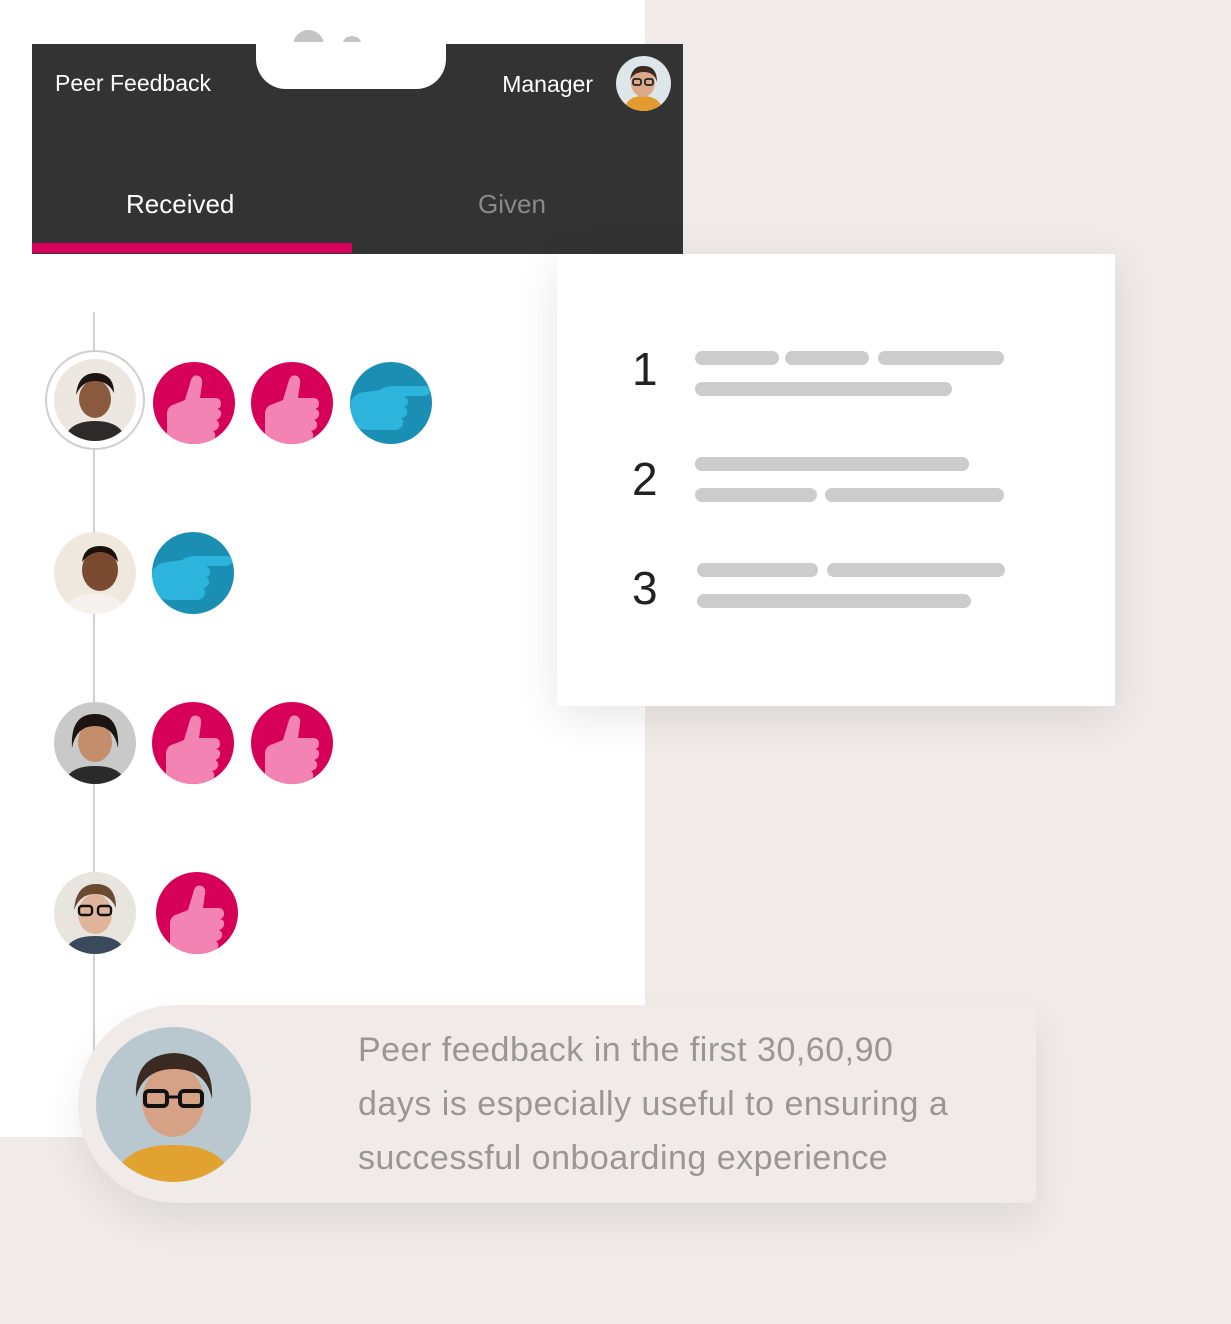 The image size is (1231, 1324). I want to click on active-tab-indicator, so click(192, 248).